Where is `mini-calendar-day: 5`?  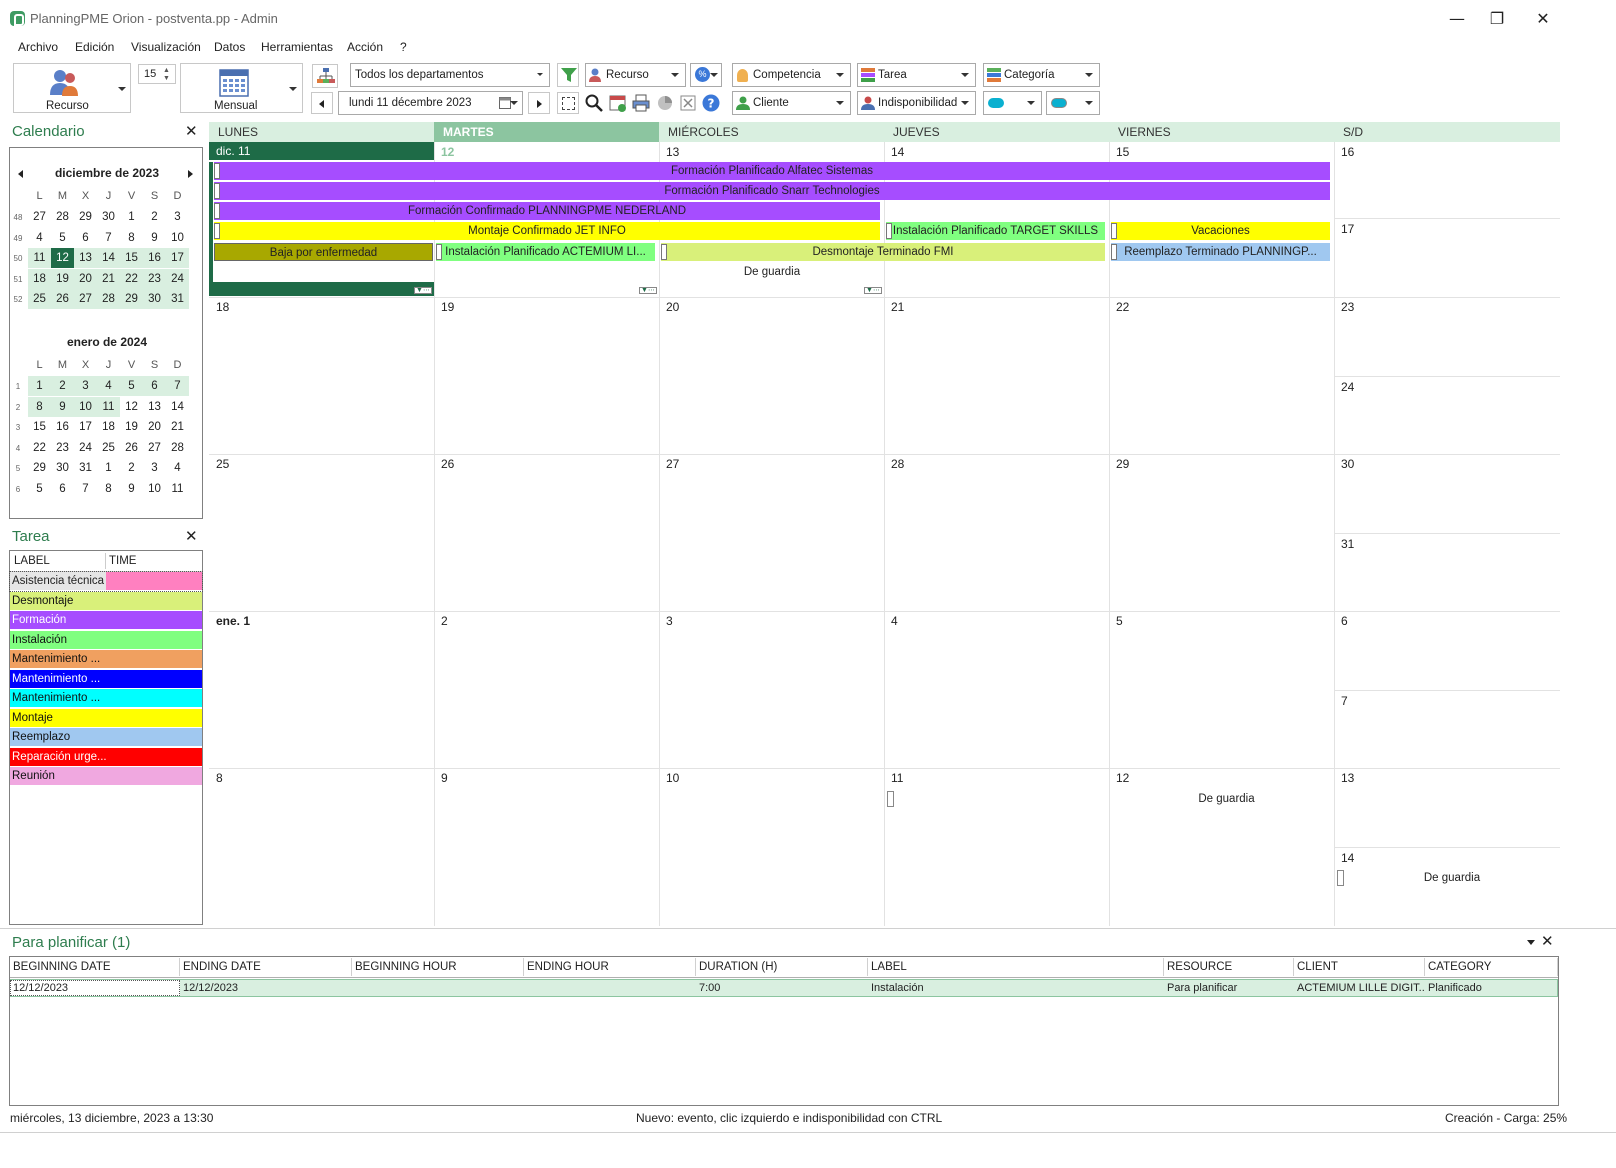 mini-calendar-day: 5 is located at coordinates (62, 238).